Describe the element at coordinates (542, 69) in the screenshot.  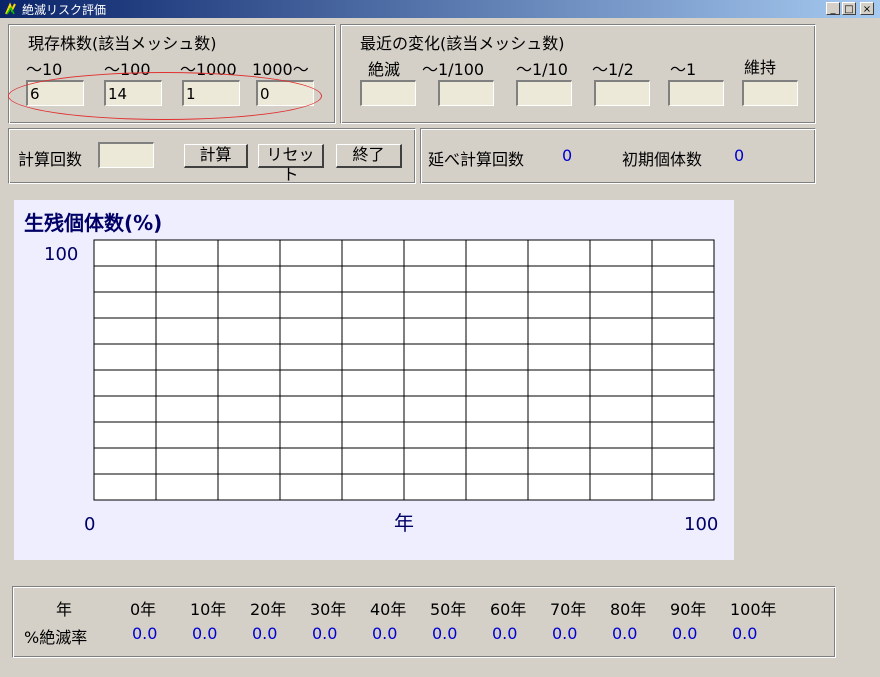
I see `recent-label-3: 〜1/10` at that location.